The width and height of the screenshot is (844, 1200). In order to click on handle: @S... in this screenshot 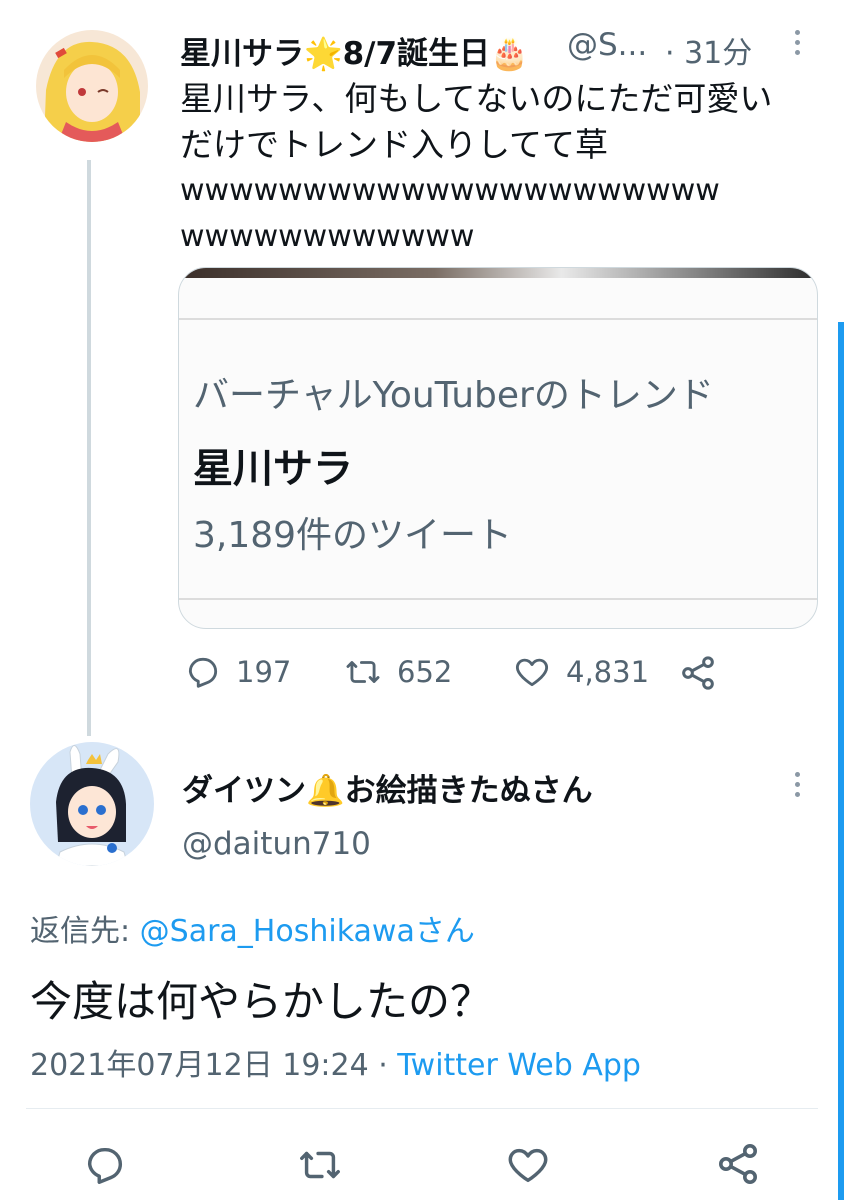, I will do `click(607, 45)`.